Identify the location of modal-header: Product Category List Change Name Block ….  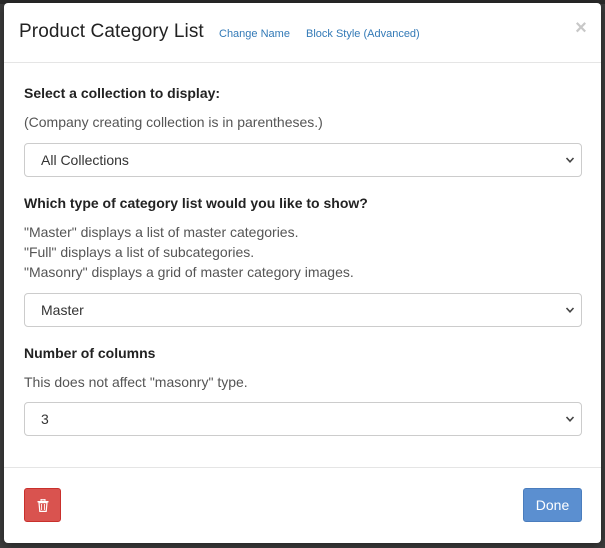
(302, 33).